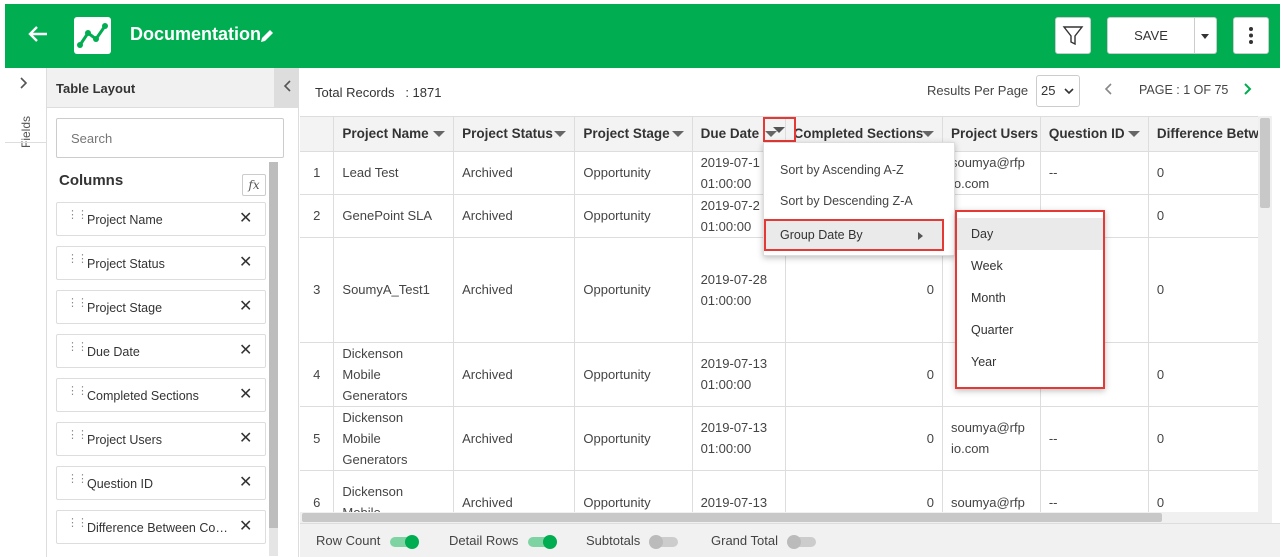 This screenshot has height=557, width=1285. What do you see at coordinates (143, 396) in the screenshot?
I see `column-name: Completed Sections` at bounding box center [143, 396].